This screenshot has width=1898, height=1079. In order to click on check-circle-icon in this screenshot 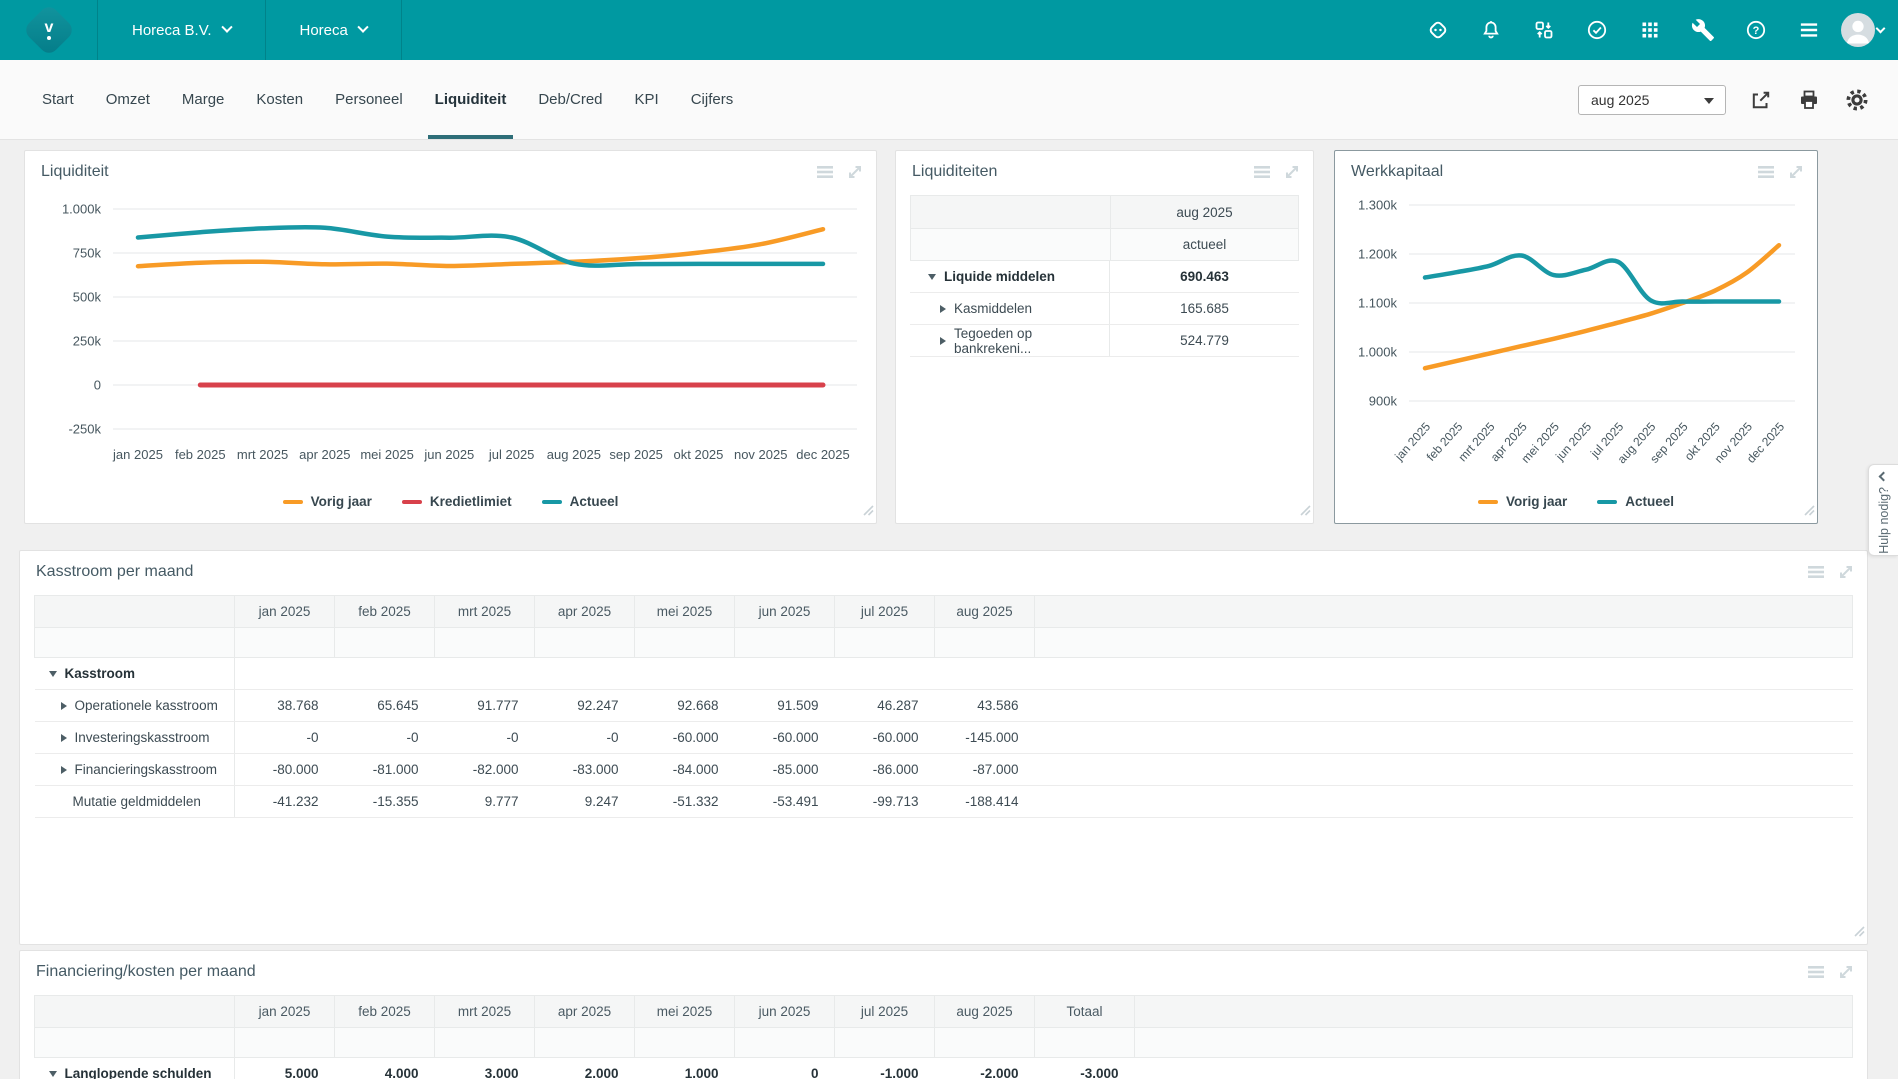, I will do `click(1596, 30)`.